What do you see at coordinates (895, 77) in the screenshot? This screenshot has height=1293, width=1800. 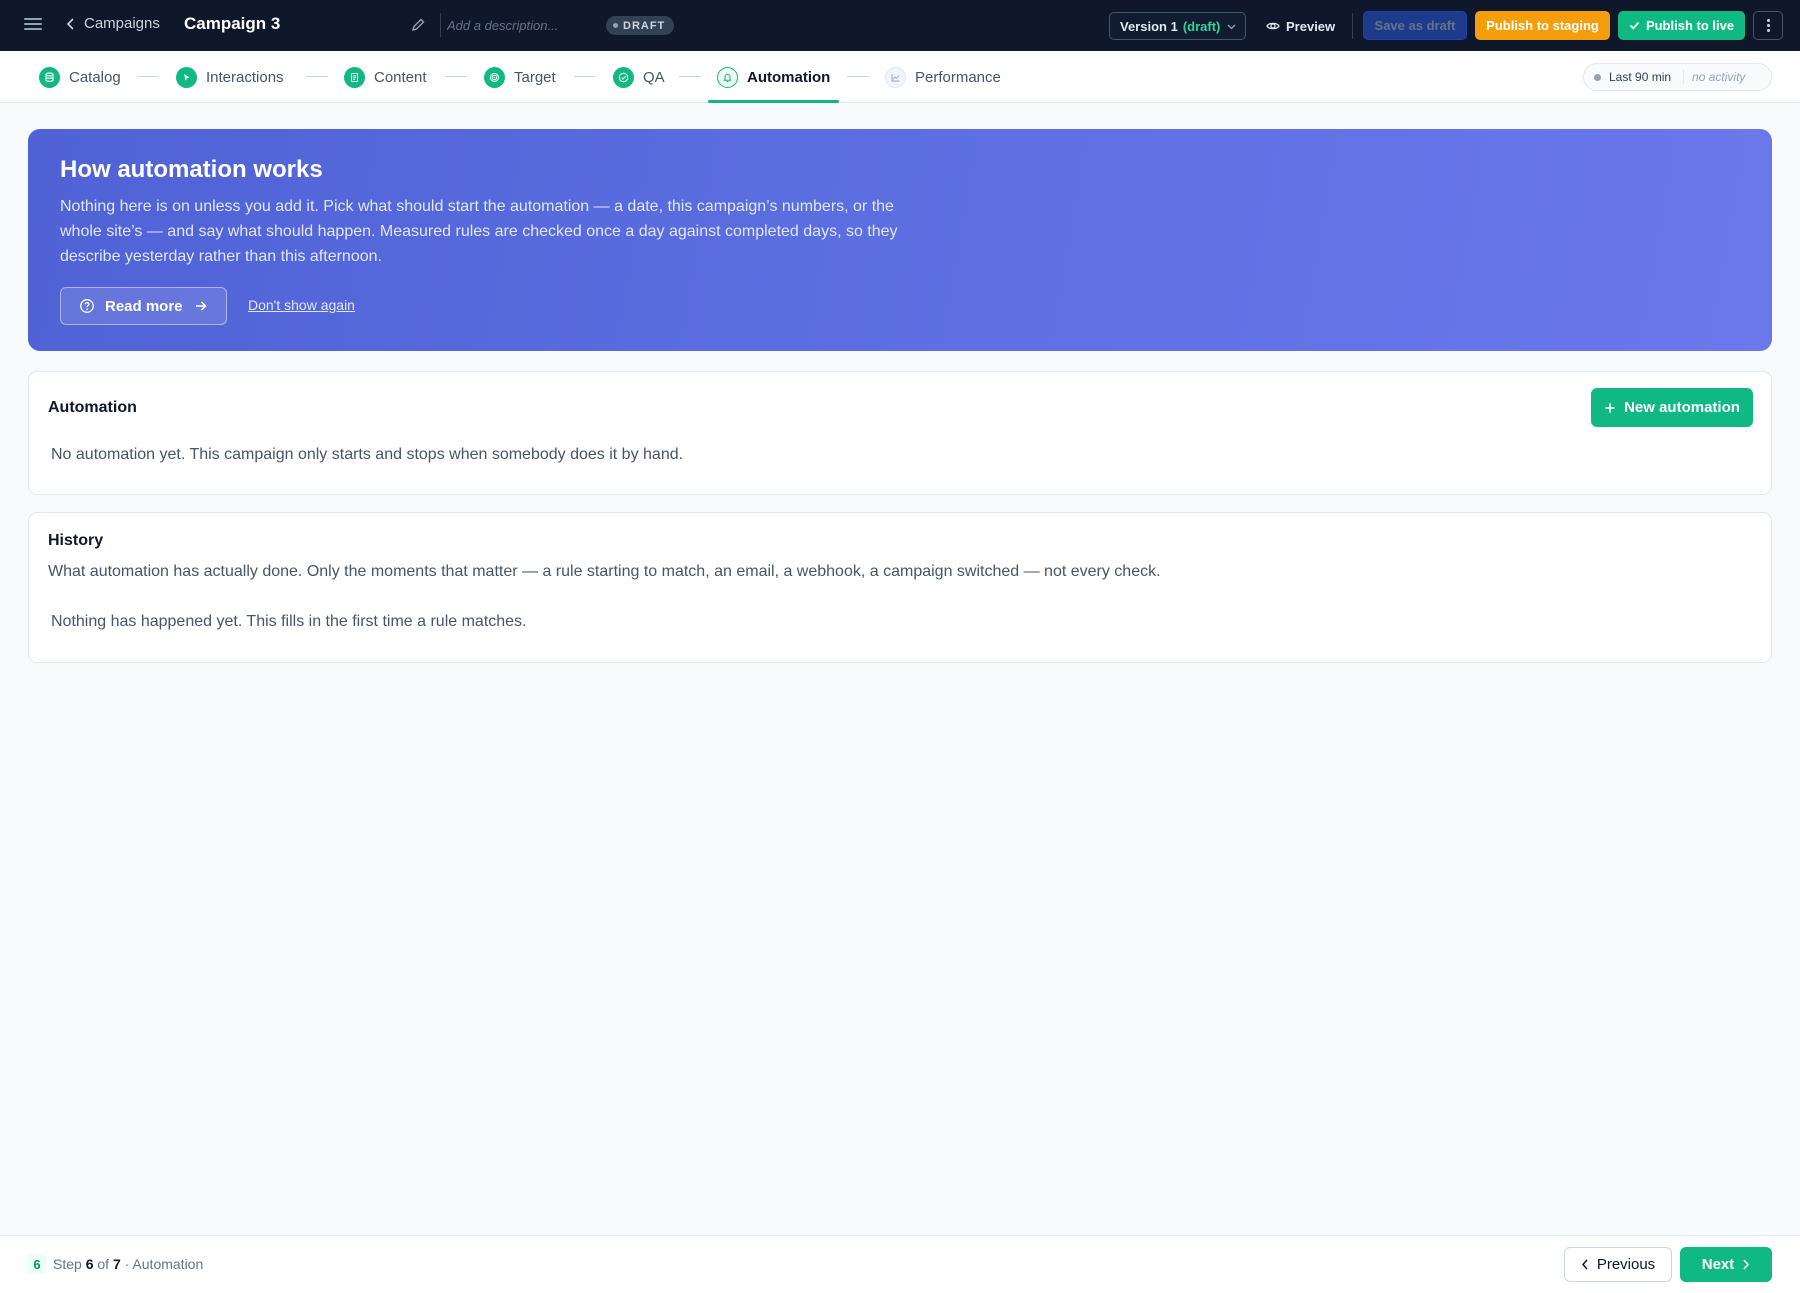 I see `chart-icon` at bounding box center [895, 77].